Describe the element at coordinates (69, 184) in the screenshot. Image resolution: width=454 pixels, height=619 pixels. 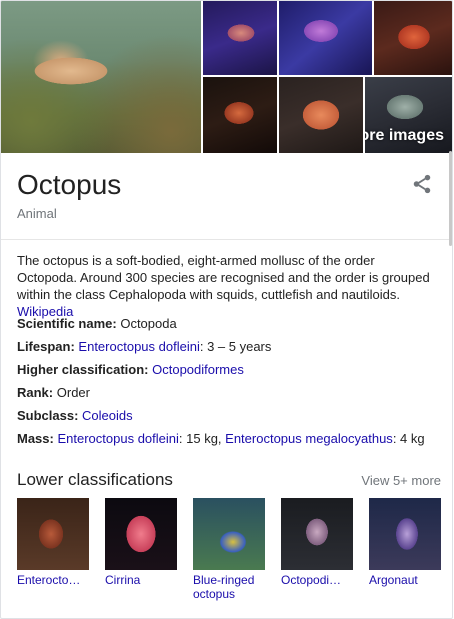
I see `entity-title: Octopus` at that location.